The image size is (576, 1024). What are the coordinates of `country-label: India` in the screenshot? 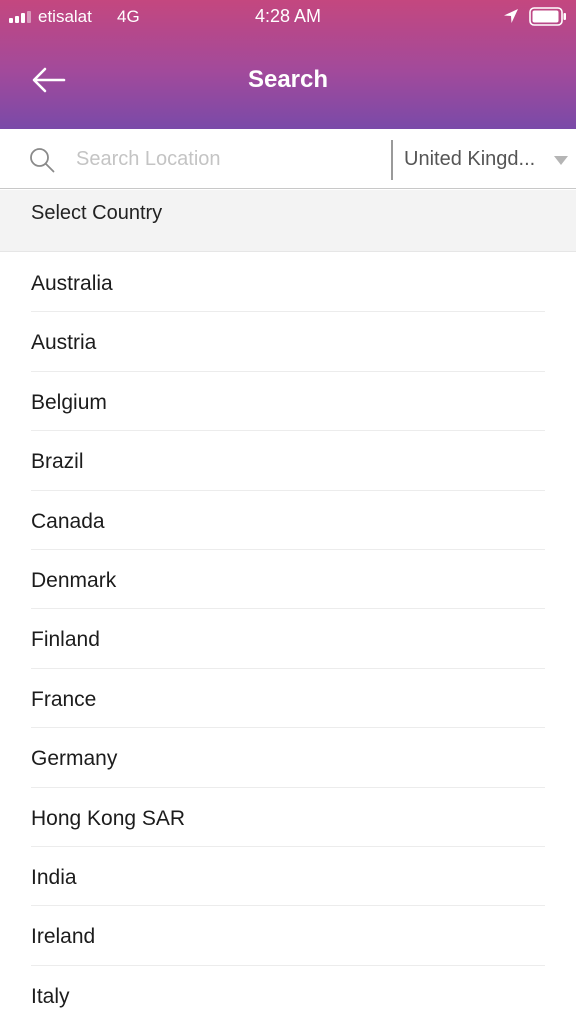 It's located at (54, 877).